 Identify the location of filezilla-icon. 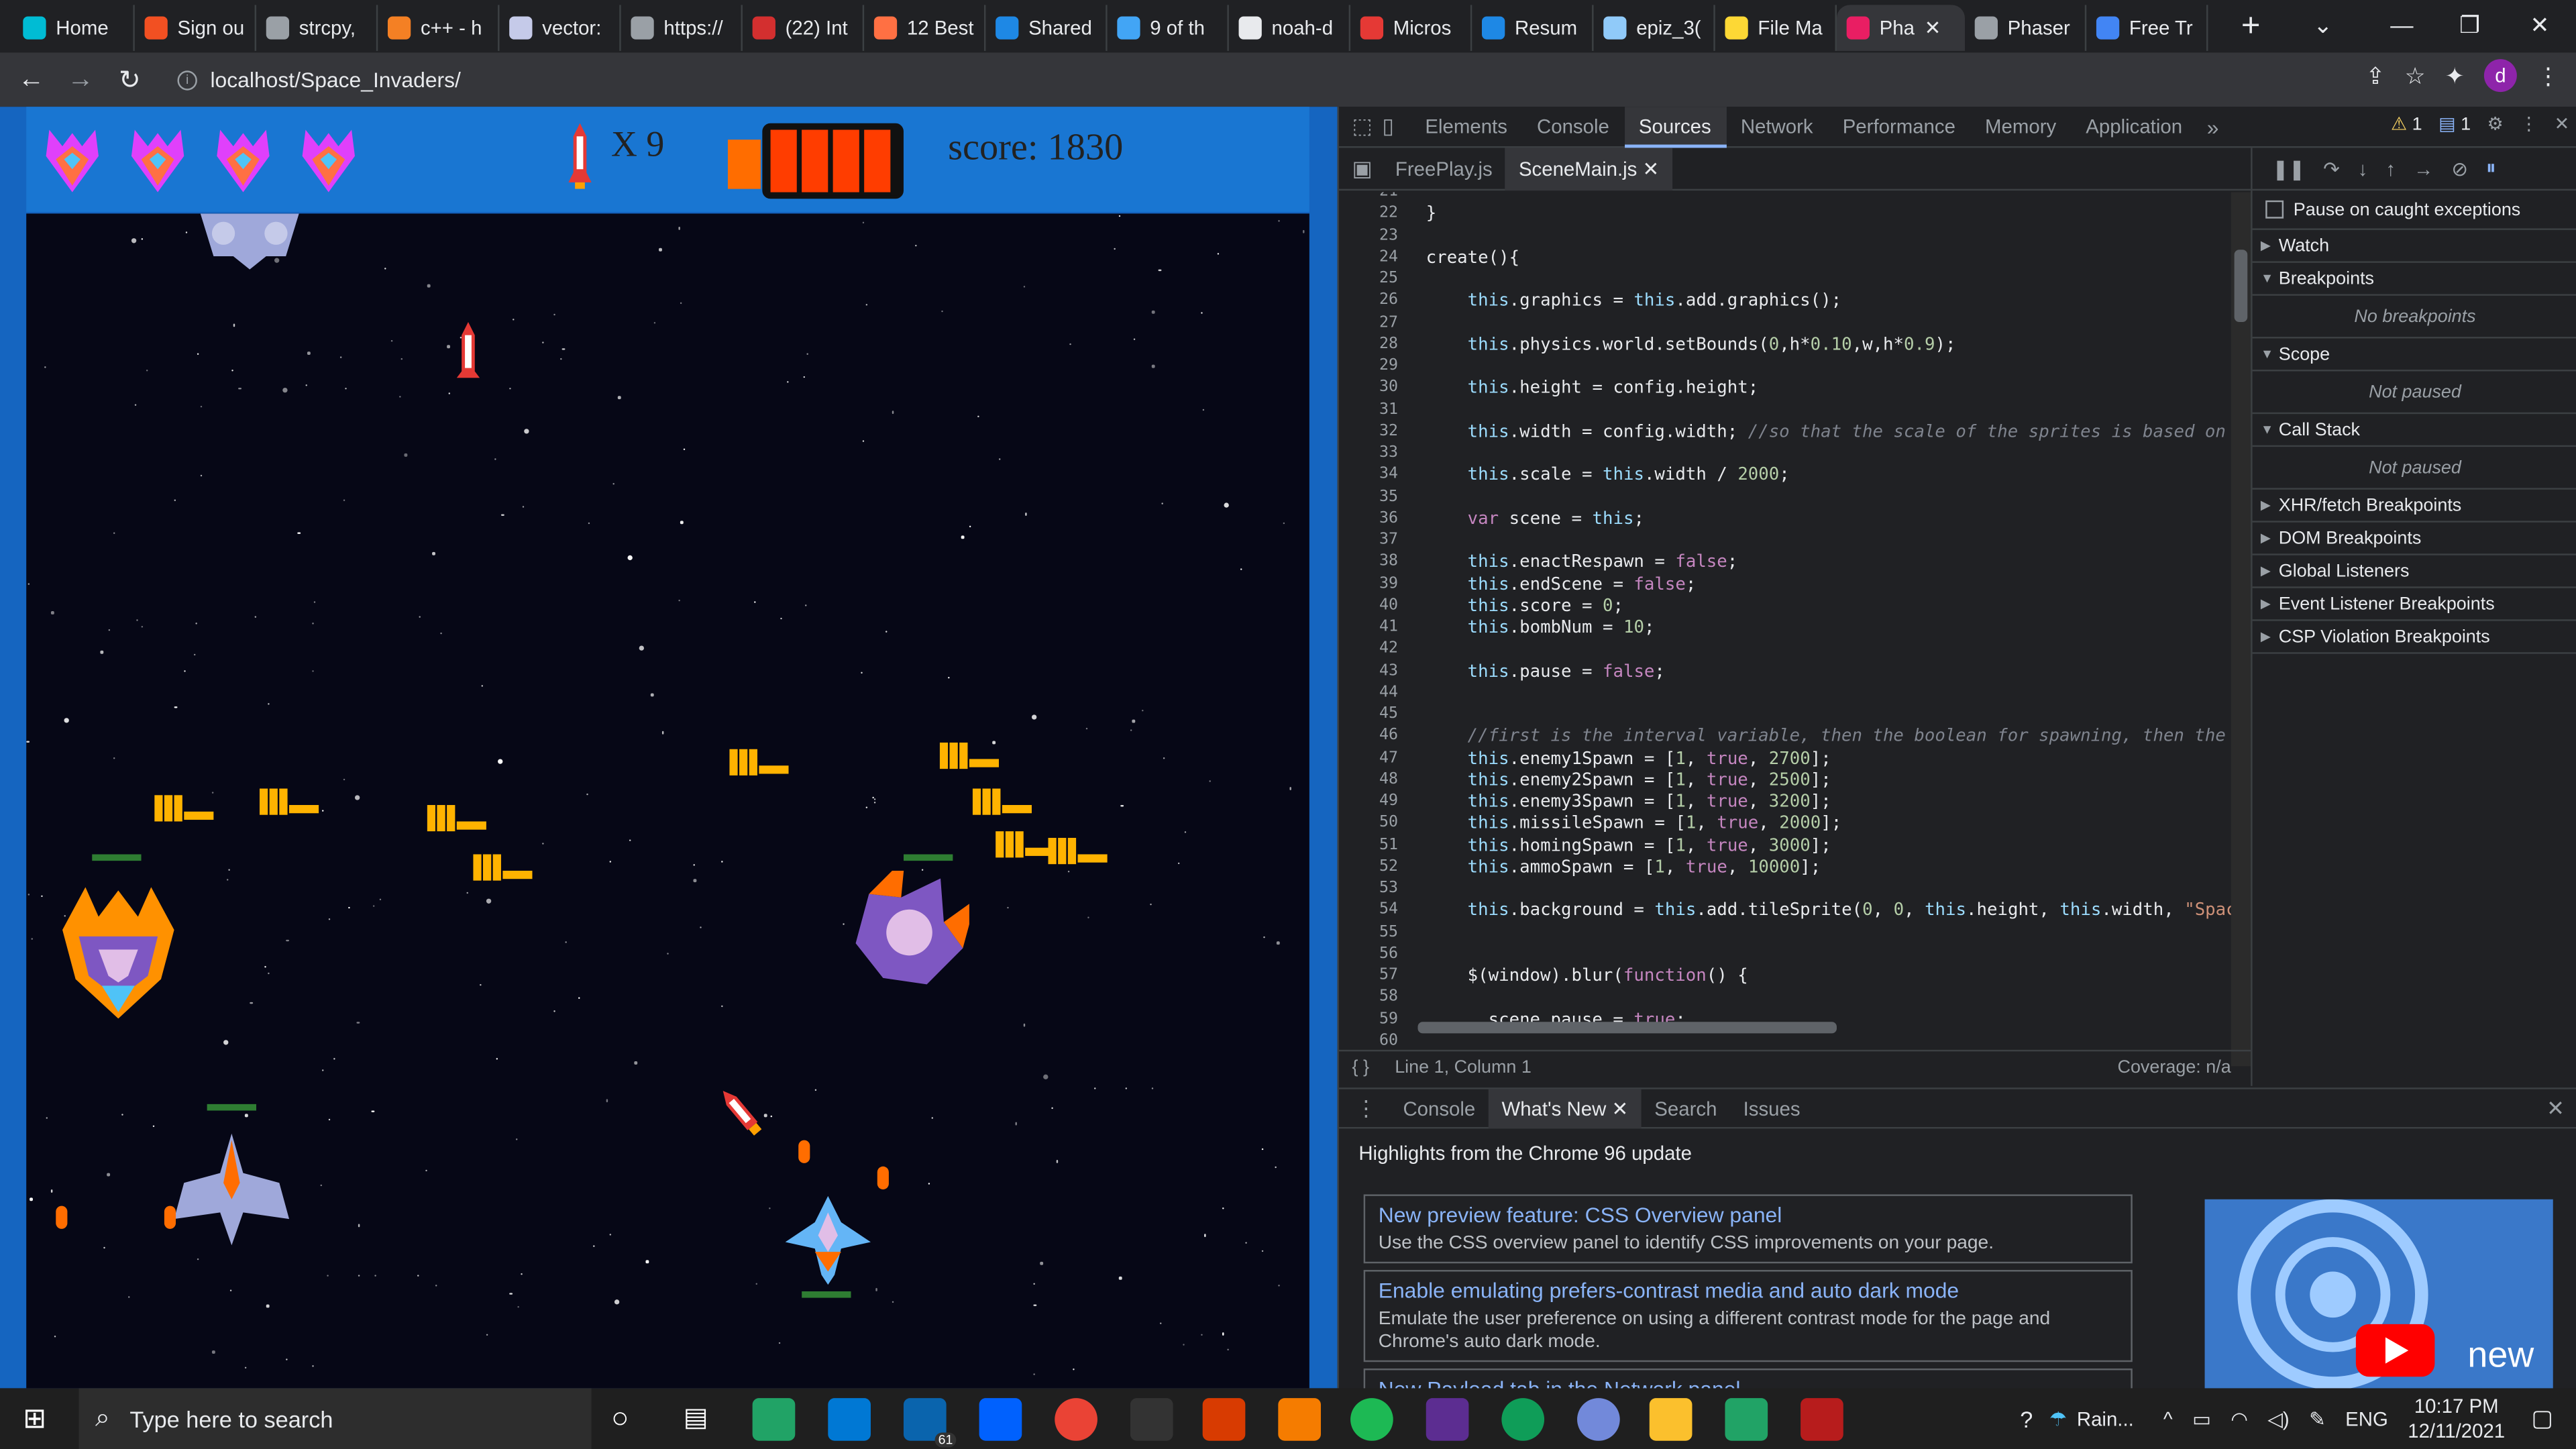
(1822, 1419).